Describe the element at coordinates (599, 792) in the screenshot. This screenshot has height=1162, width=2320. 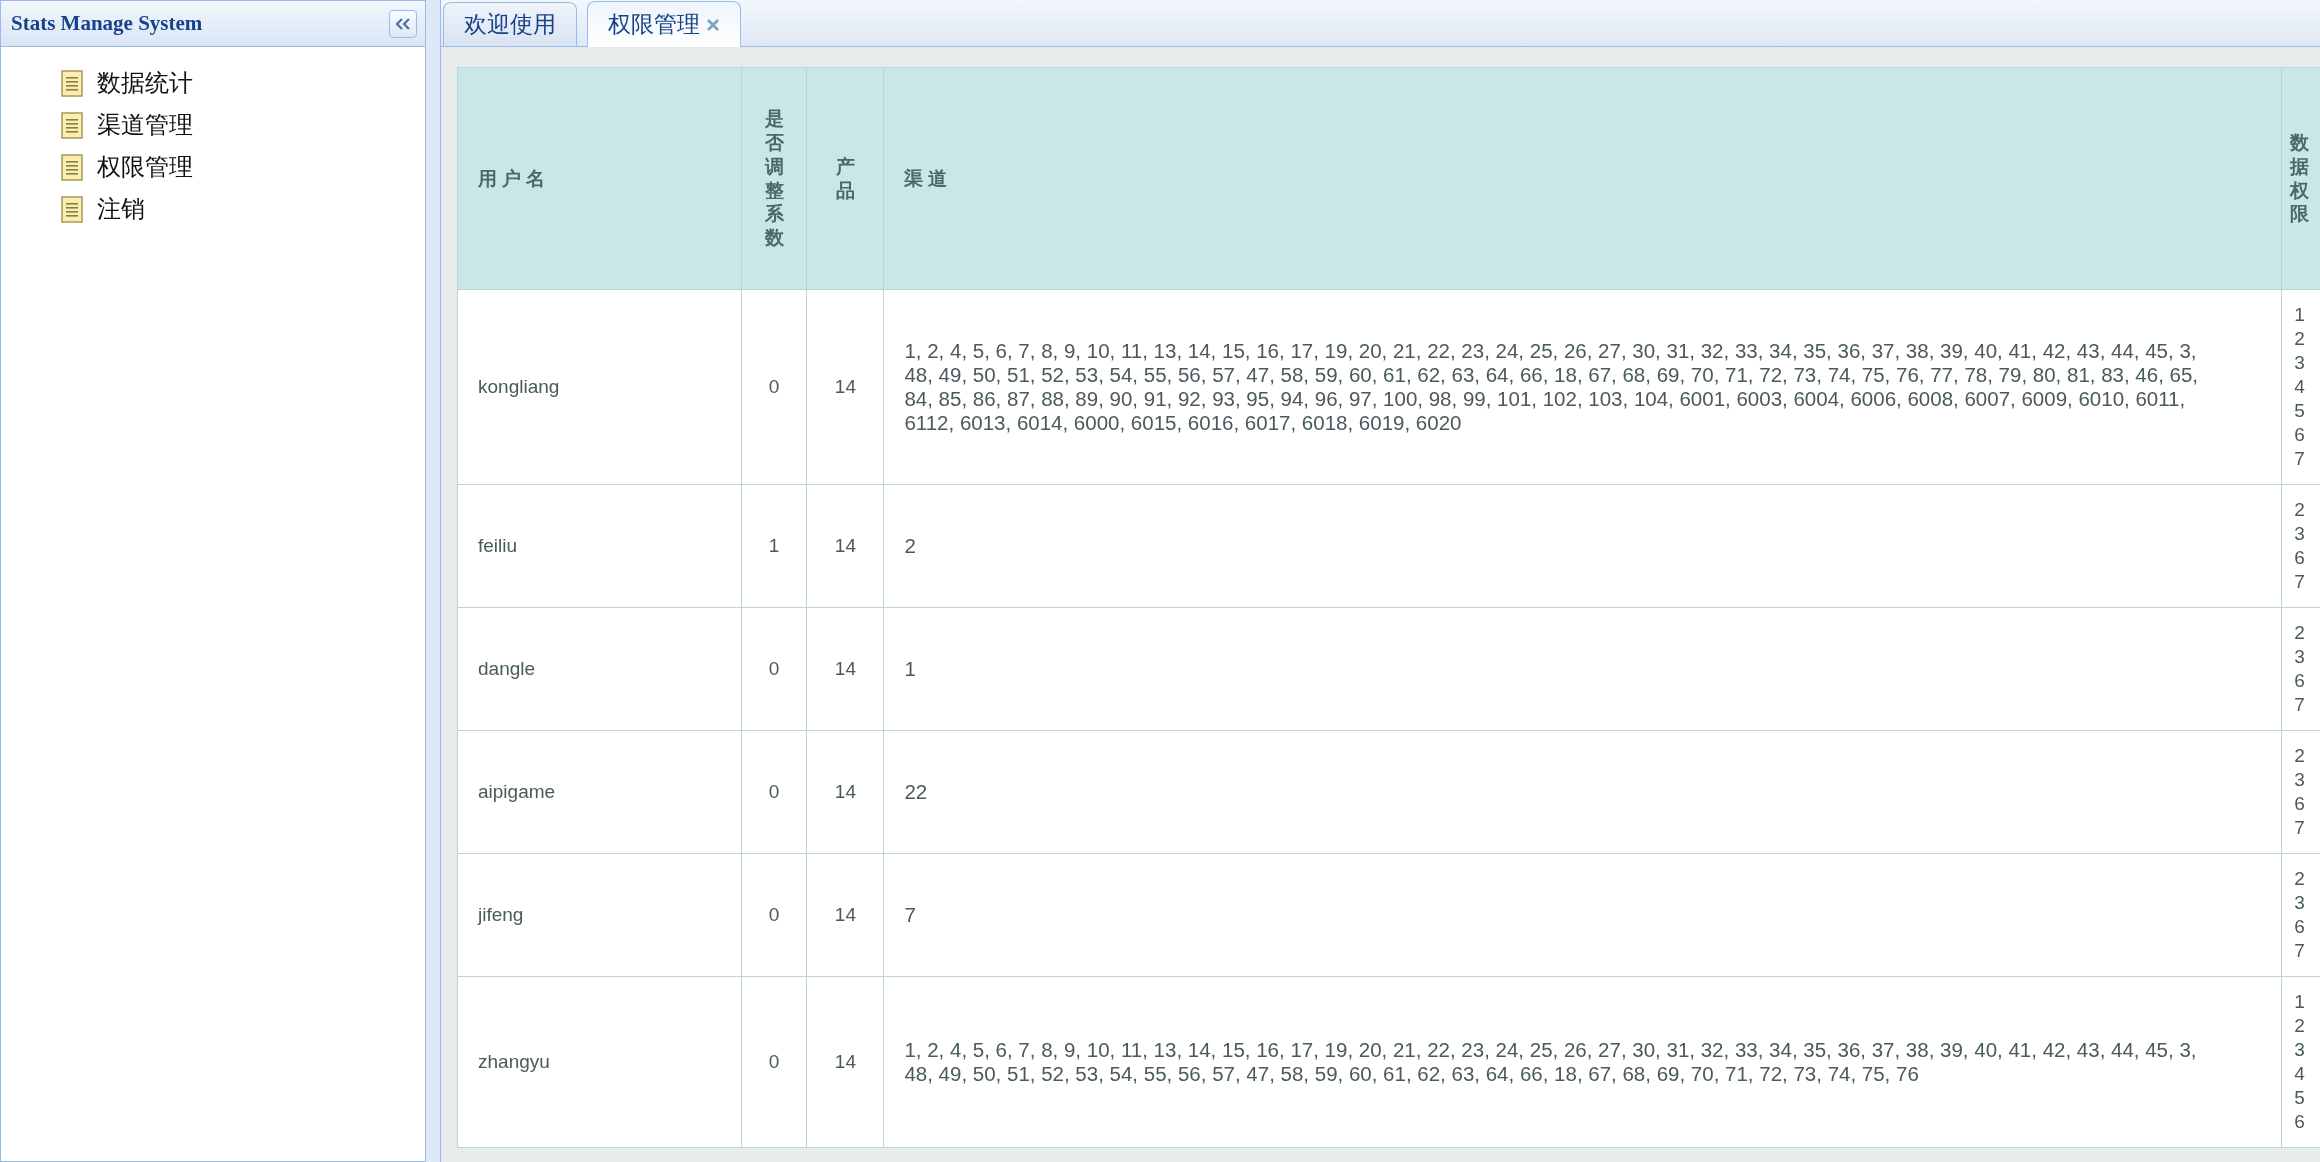
I see `table-cell: aipigame` at that location.